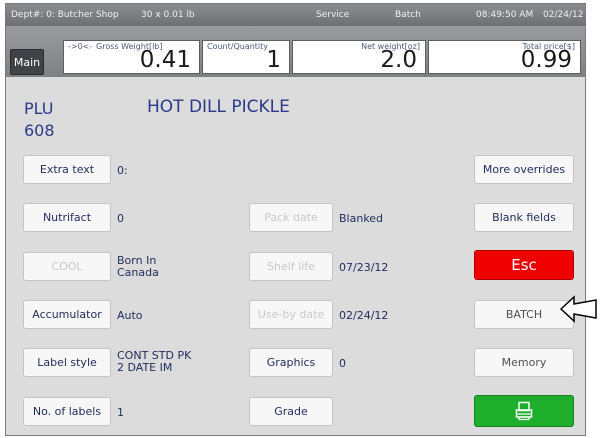  Describe the element at coordinates (291, 411) in the screenshot. I see `grade-button: Grade` at that location.